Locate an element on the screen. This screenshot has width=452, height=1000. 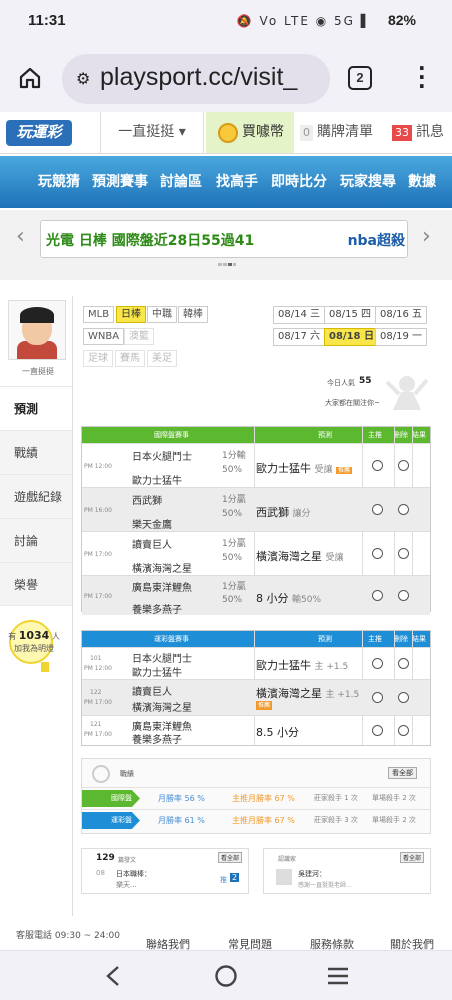
chevron-left-icon: ‹ is located at coordinates (20, 236).